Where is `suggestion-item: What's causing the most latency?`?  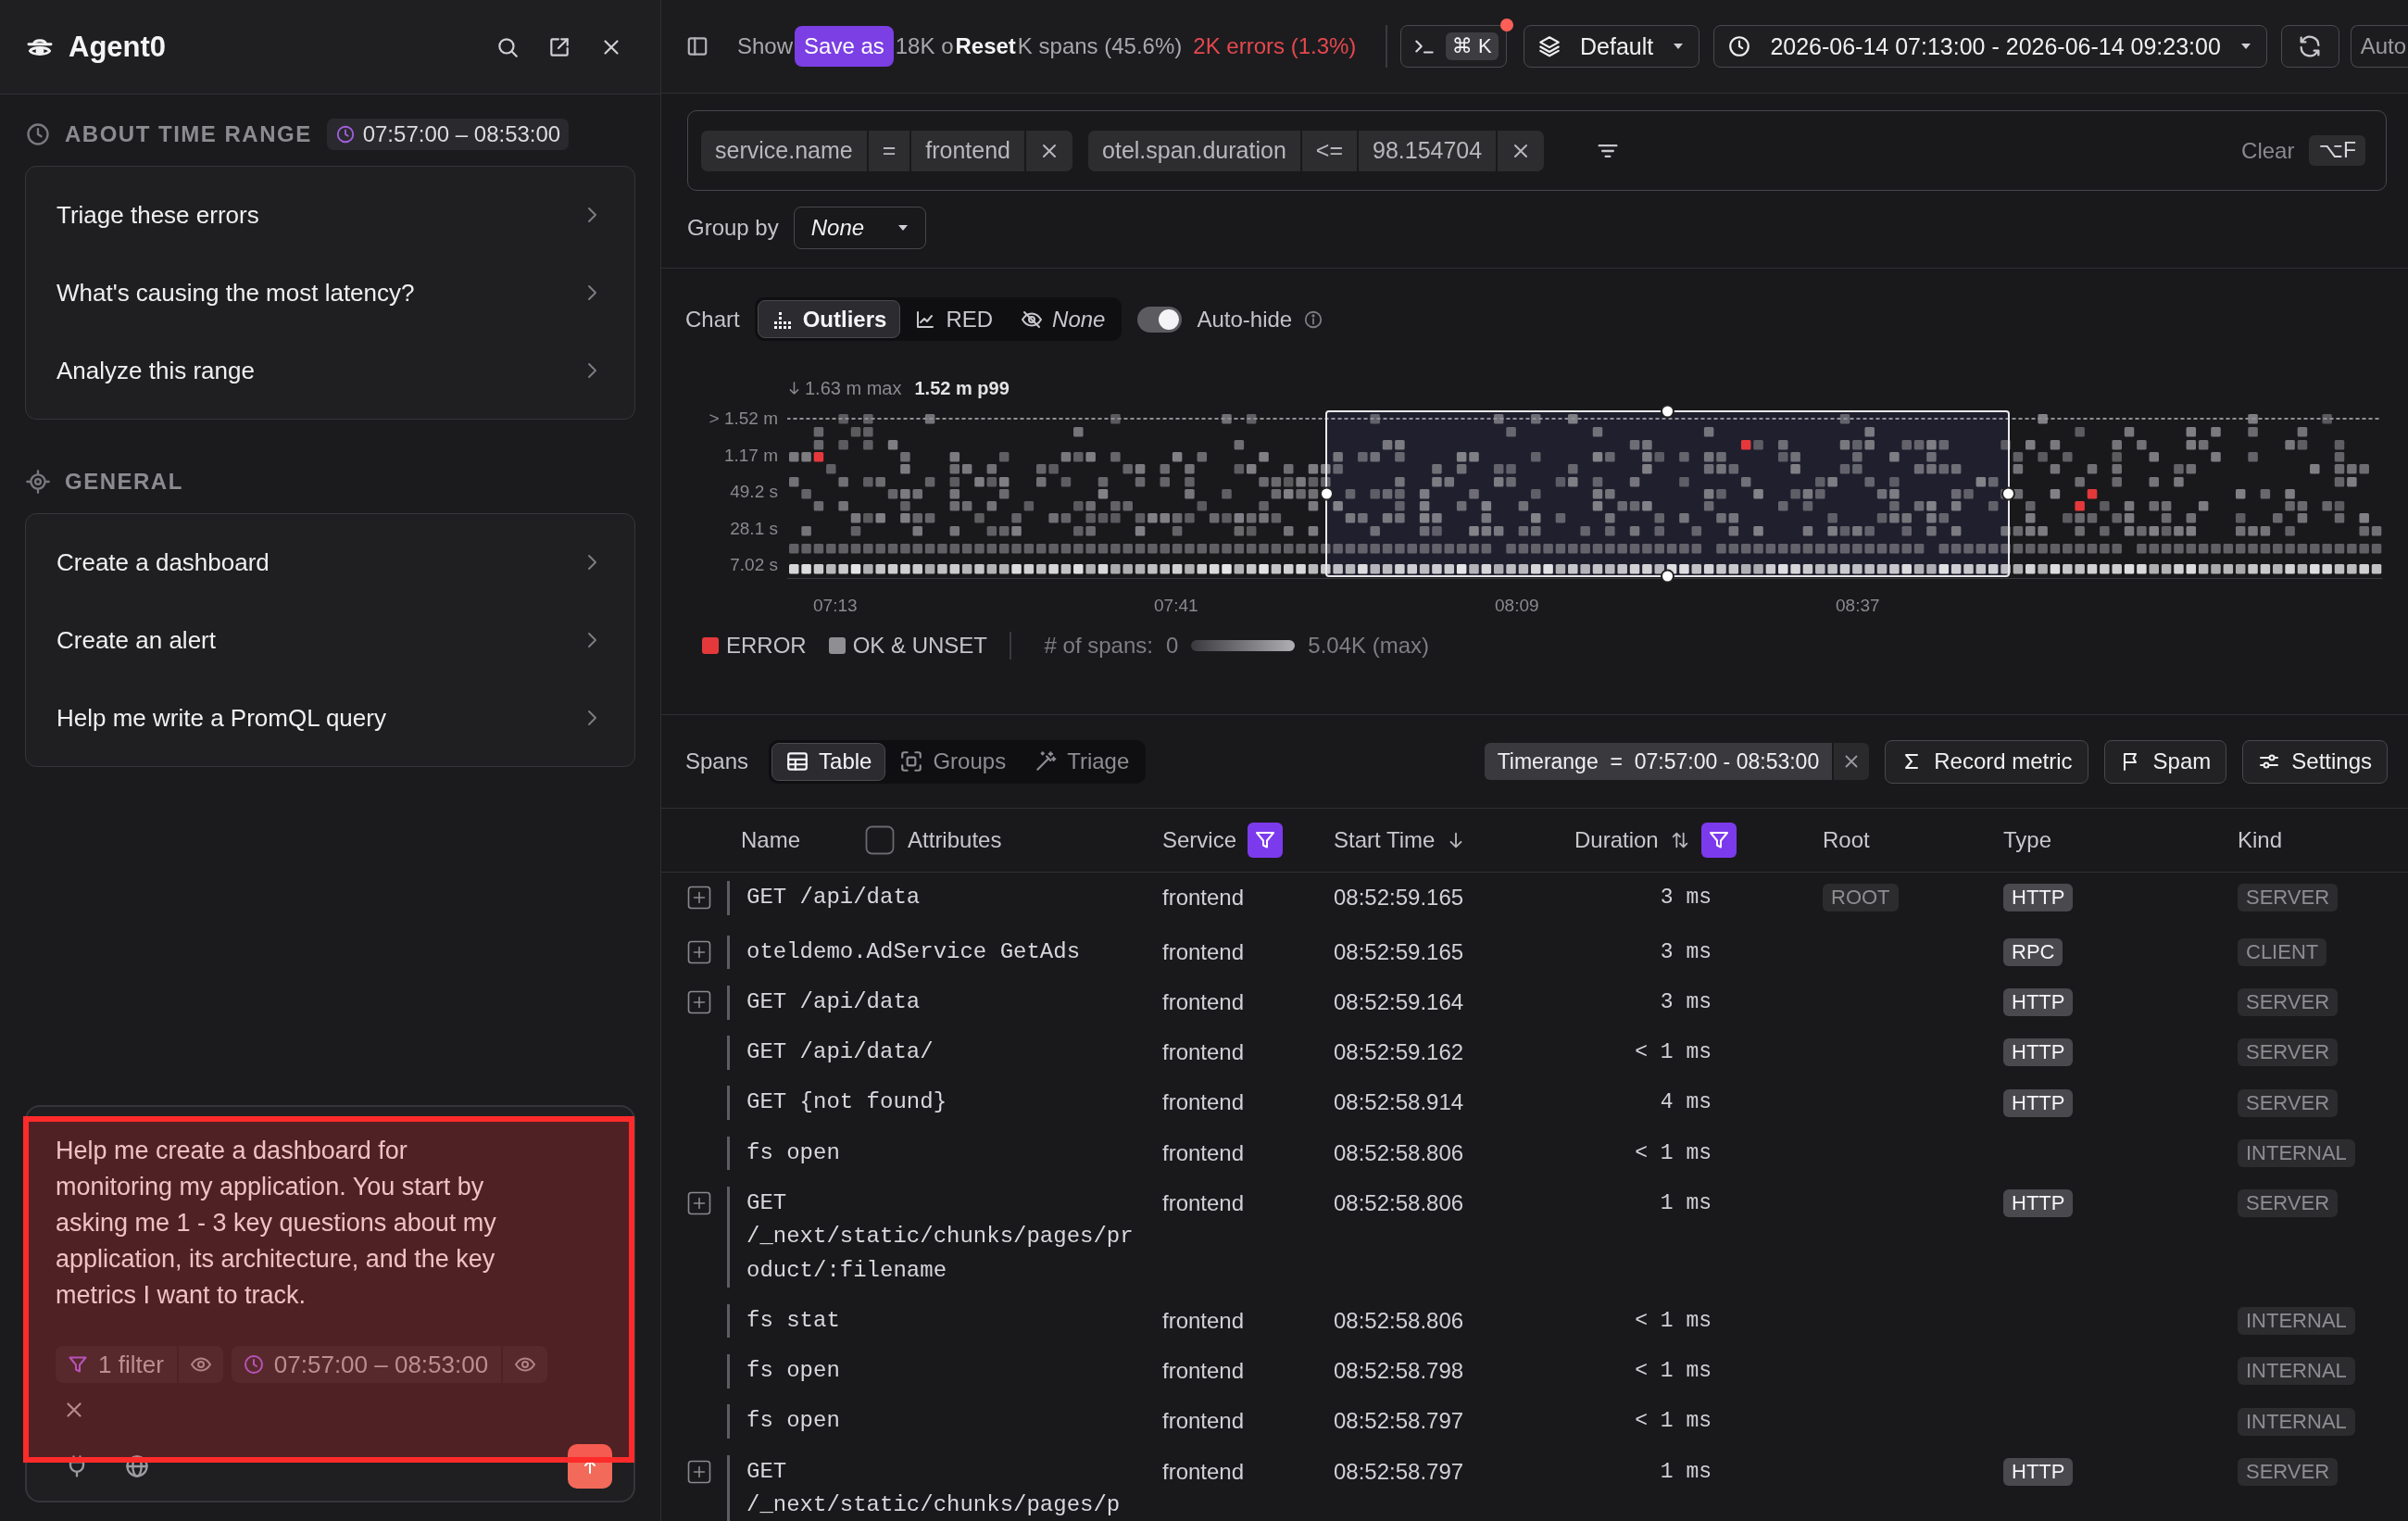
suggestion-item: What's causing the most latency? is located at coordinates (330, 293).